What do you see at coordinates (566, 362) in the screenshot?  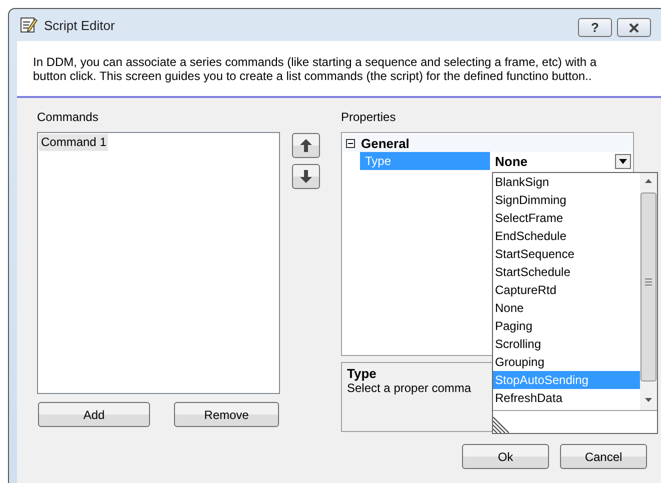 I see `dropdown-option: Grouping` at bounding box center [566, 362].